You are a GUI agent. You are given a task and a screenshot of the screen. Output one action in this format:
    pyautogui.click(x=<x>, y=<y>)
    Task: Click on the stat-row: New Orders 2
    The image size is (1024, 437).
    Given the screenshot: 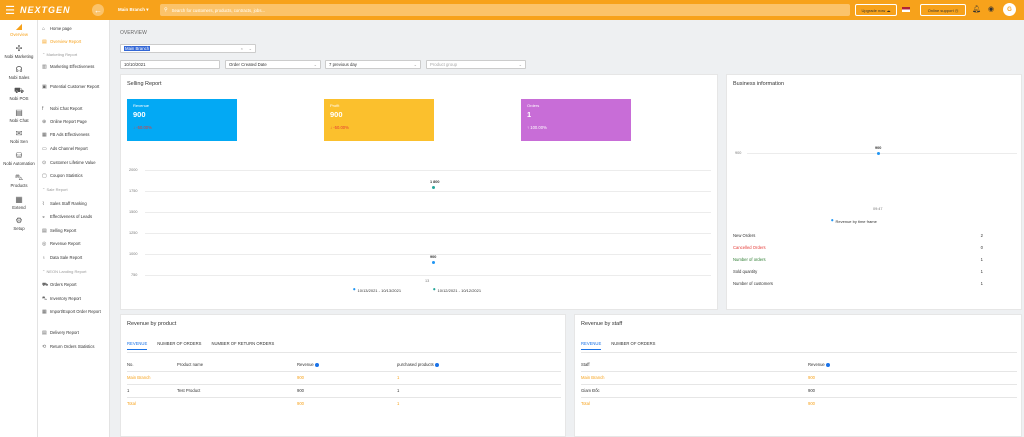 What is the action you would take?
    pyautogui.click(x=858, y=235)
    